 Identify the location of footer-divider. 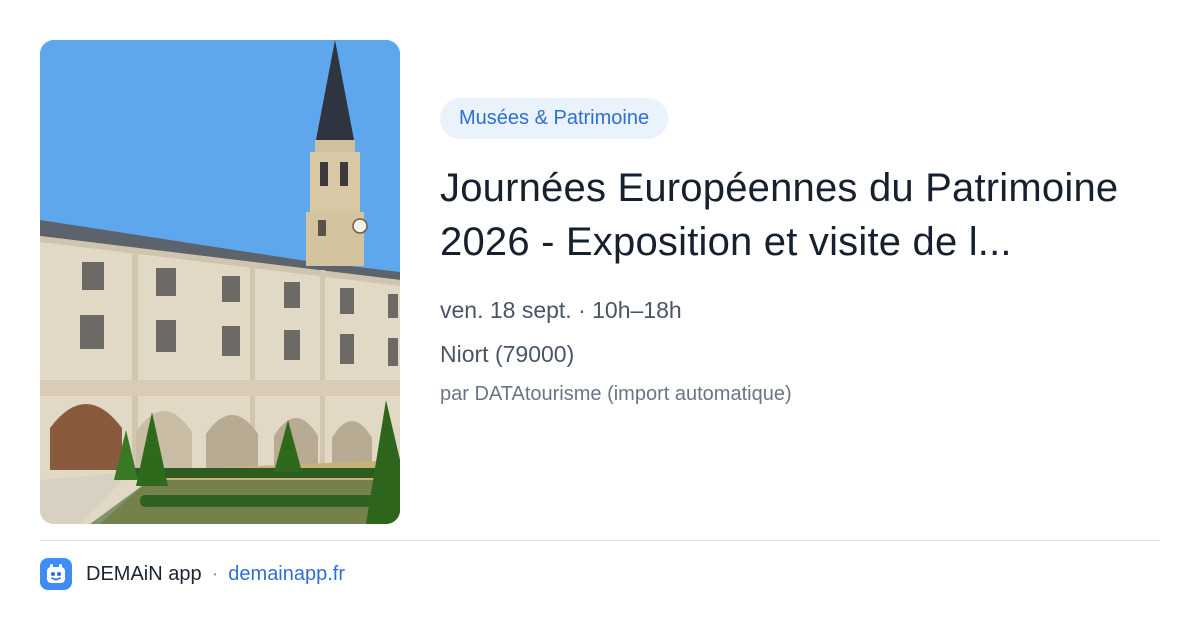
(600, 540).